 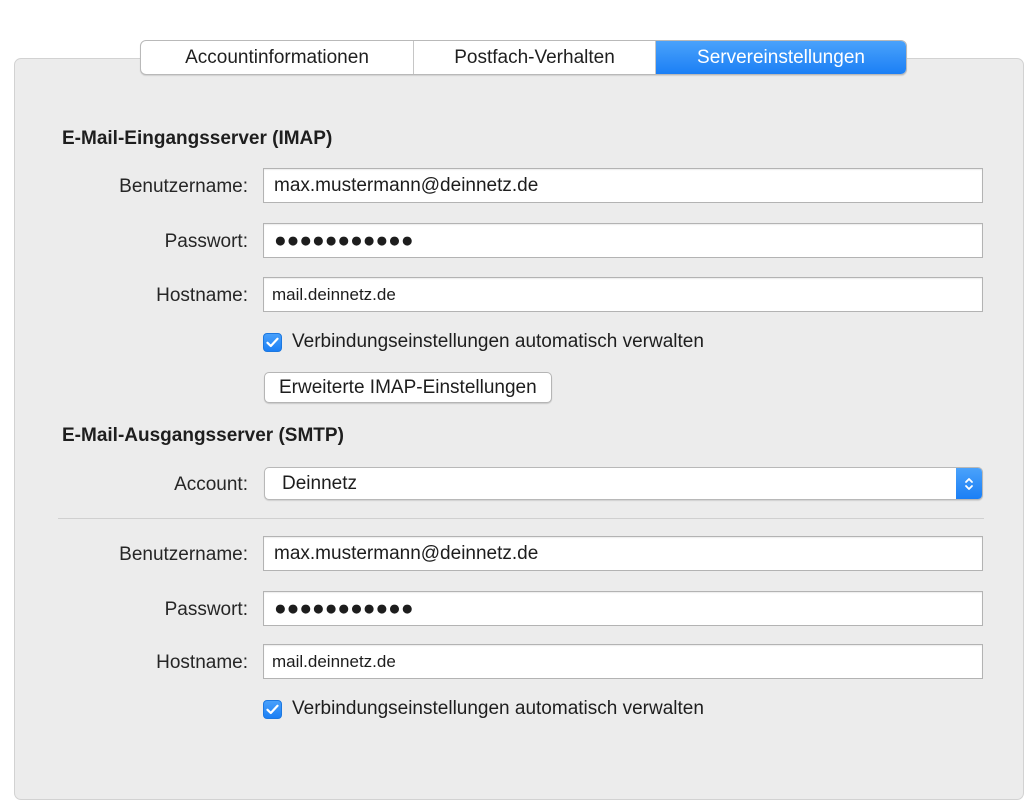 I want to click on up-down-chevron-icon, so click(x=969, y=483).